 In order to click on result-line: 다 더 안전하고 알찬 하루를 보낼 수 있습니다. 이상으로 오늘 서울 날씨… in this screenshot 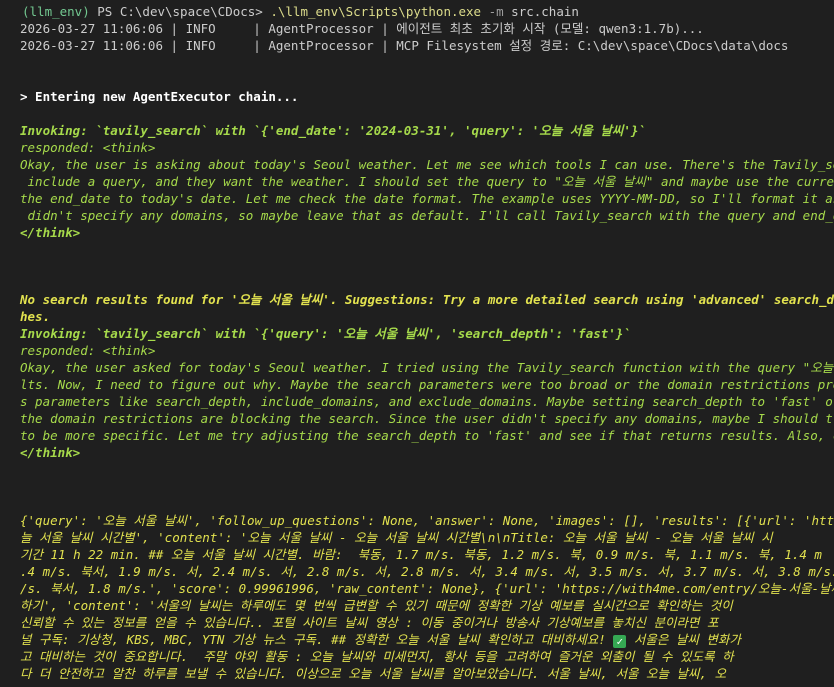, I will do `click(373, 673)`.